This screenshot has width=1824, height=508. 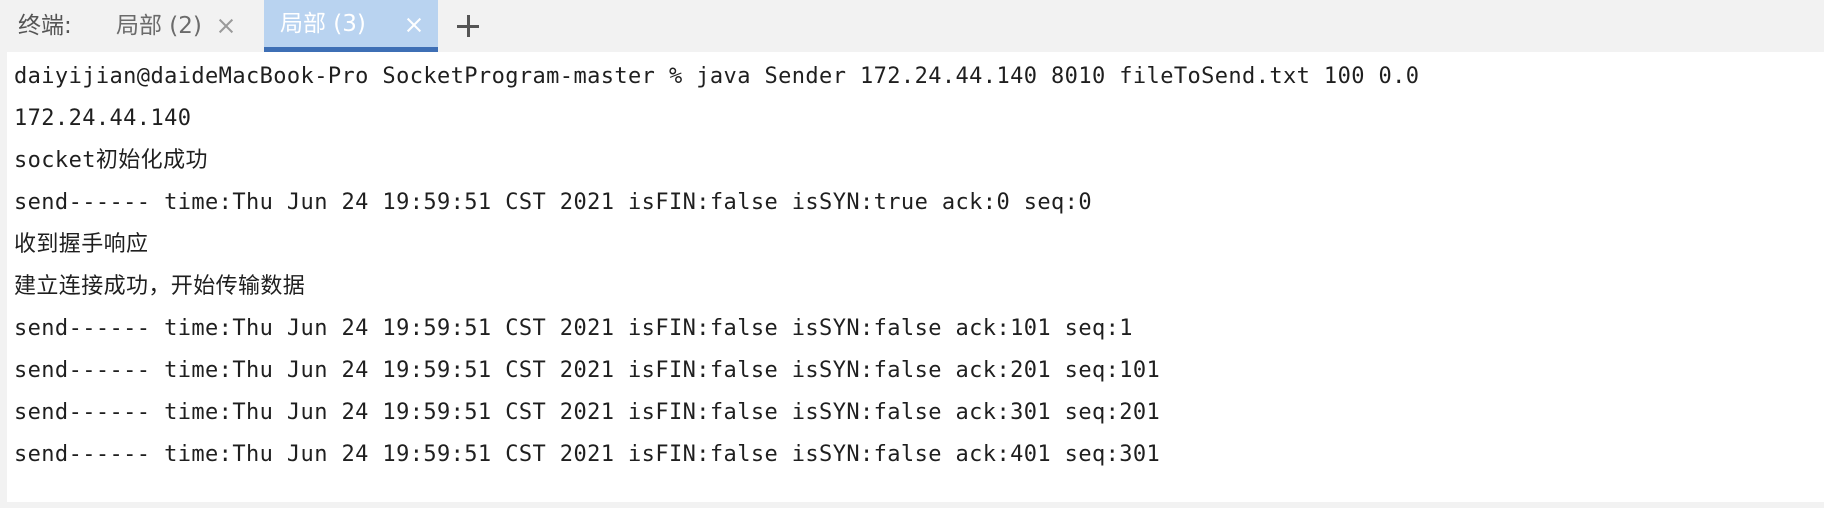 I want to click on terminal-tab-bar: 终端: 局部 (2) 局部 (3), so click(x=912, y=26).